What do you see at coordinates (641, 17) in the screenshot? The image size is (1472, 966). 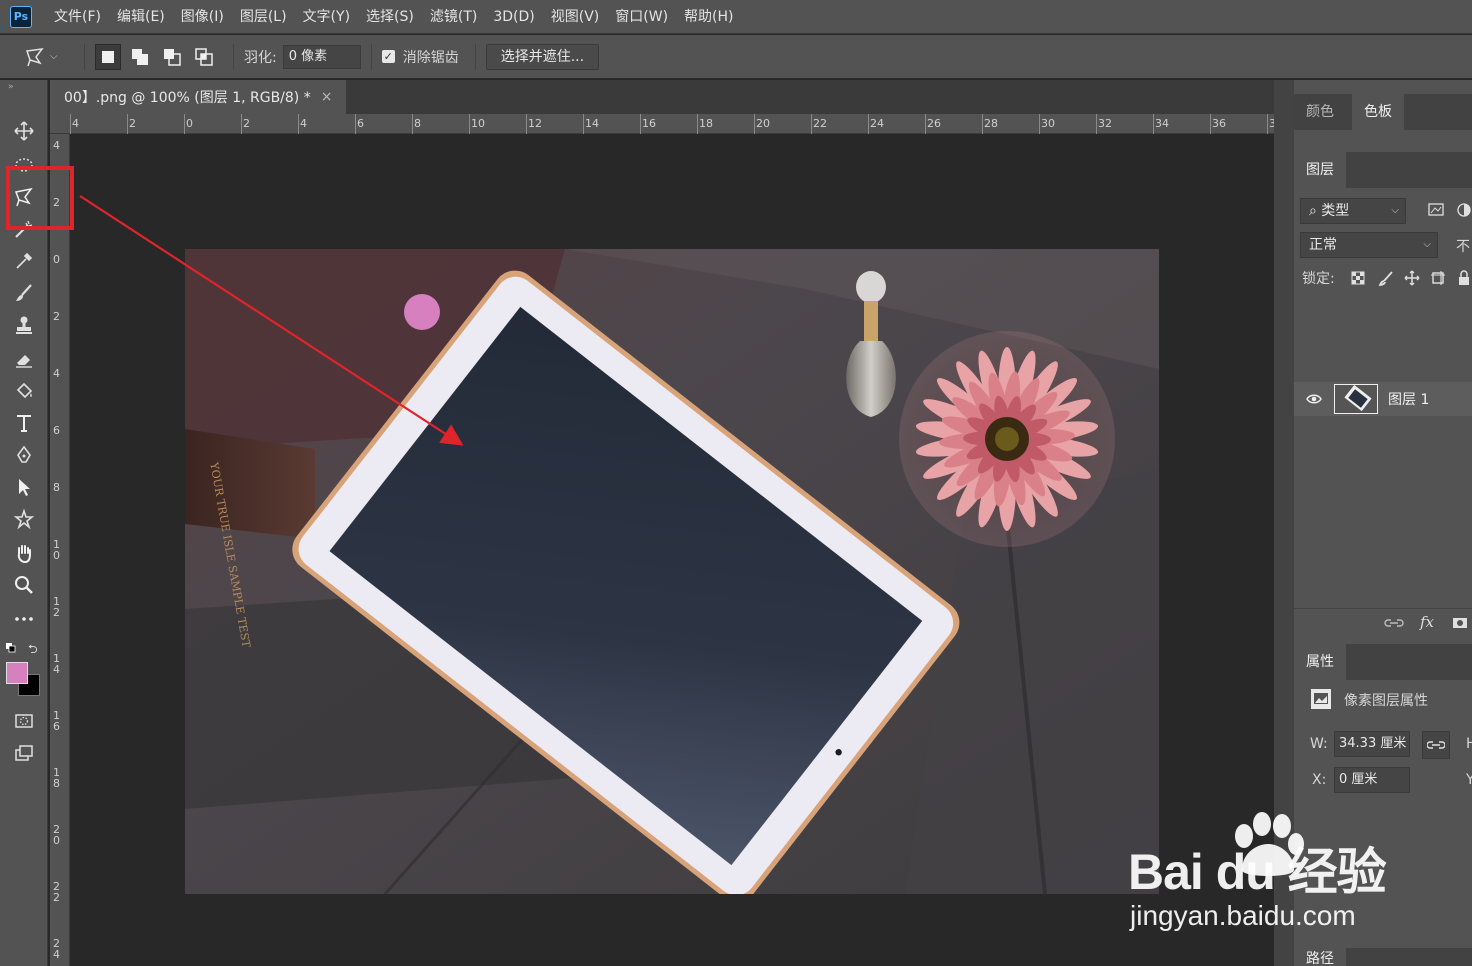 I see `menu-window: 窗口(W)` at bounding box center [641, 17].